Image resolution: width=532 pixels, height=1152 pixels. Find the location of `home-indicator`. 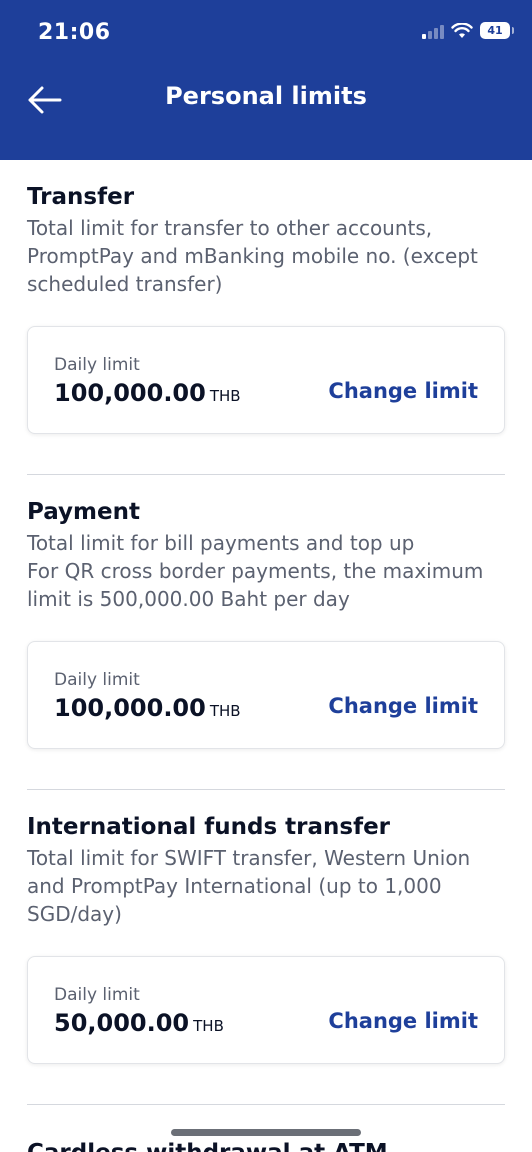

home-indicator is located at coordinates (266, 1132).